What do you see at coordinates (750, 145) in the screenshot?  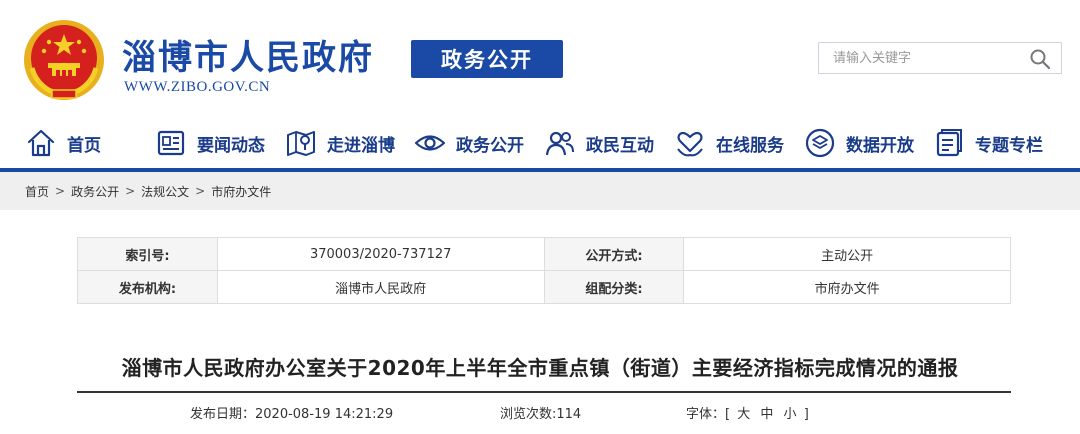 I see `nav-label: 在线服务` at bounding box center [750, 145].